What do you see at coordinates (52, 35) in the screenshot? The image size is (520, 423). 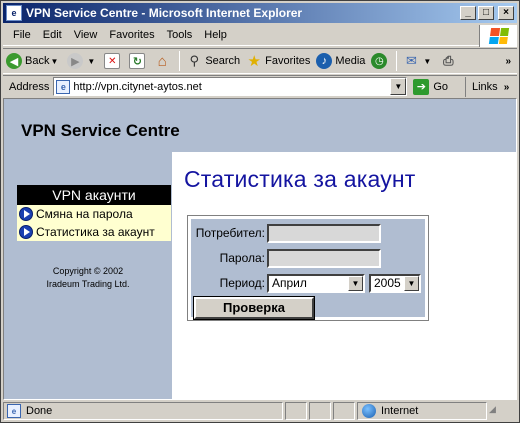 I see `menu-edit: Edit` at bounding box center [52, 35].